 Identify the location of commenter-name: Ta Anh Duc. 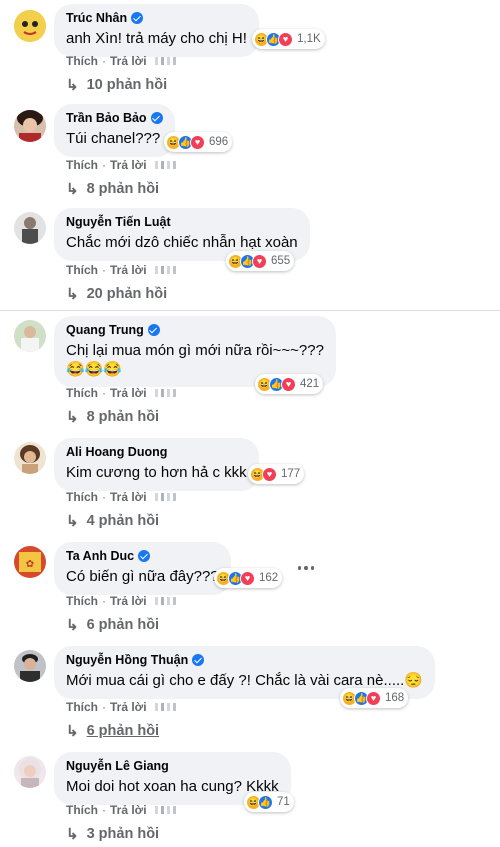
(100, 556).